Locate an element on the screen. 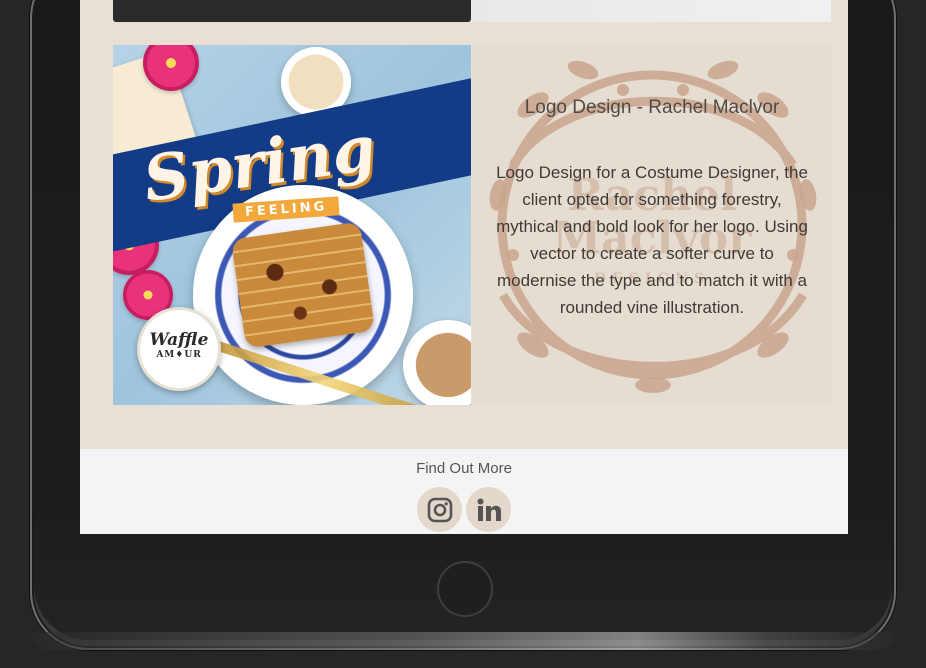  instagram-link is located at coordinates (439, 509).